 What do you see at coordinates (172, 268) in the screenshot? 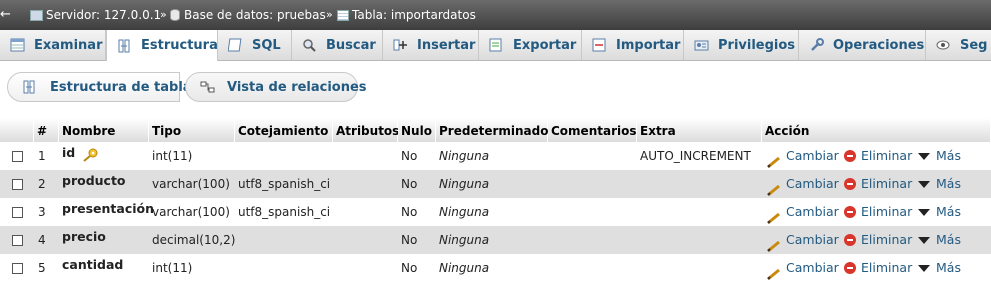
I see `column-type: int(11)` at bounding box center [172, 268].